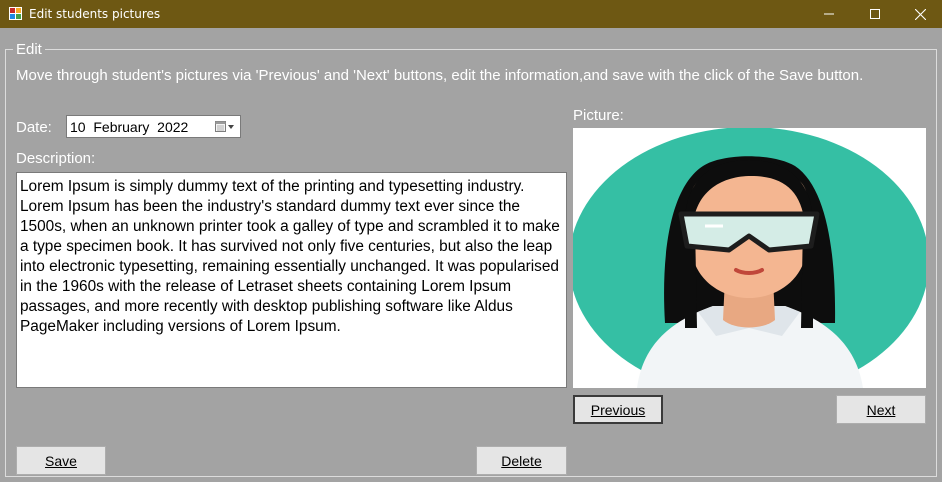  I want to click on date-picker: 10 February 2022, so click(153, 126).